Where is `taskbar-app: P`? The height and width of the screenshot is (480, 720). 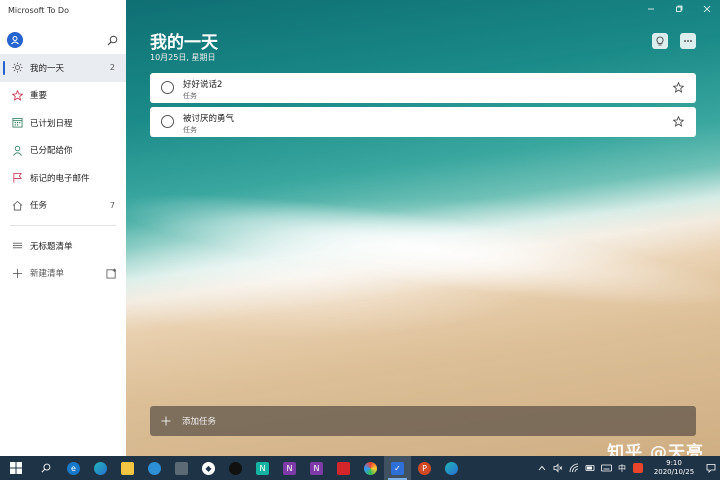 taskbar-app: P is located at coordinates (424, 468).